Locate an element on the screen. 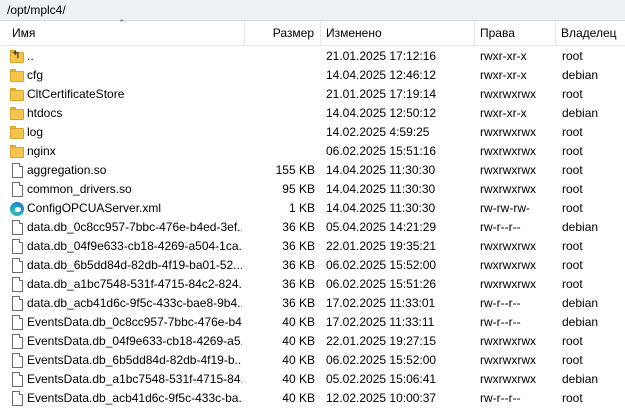 Image resolution: width=625 pixels, height=415 pixels. path-bar: /opt/mplc4/ is located at coordinates (312, 10).